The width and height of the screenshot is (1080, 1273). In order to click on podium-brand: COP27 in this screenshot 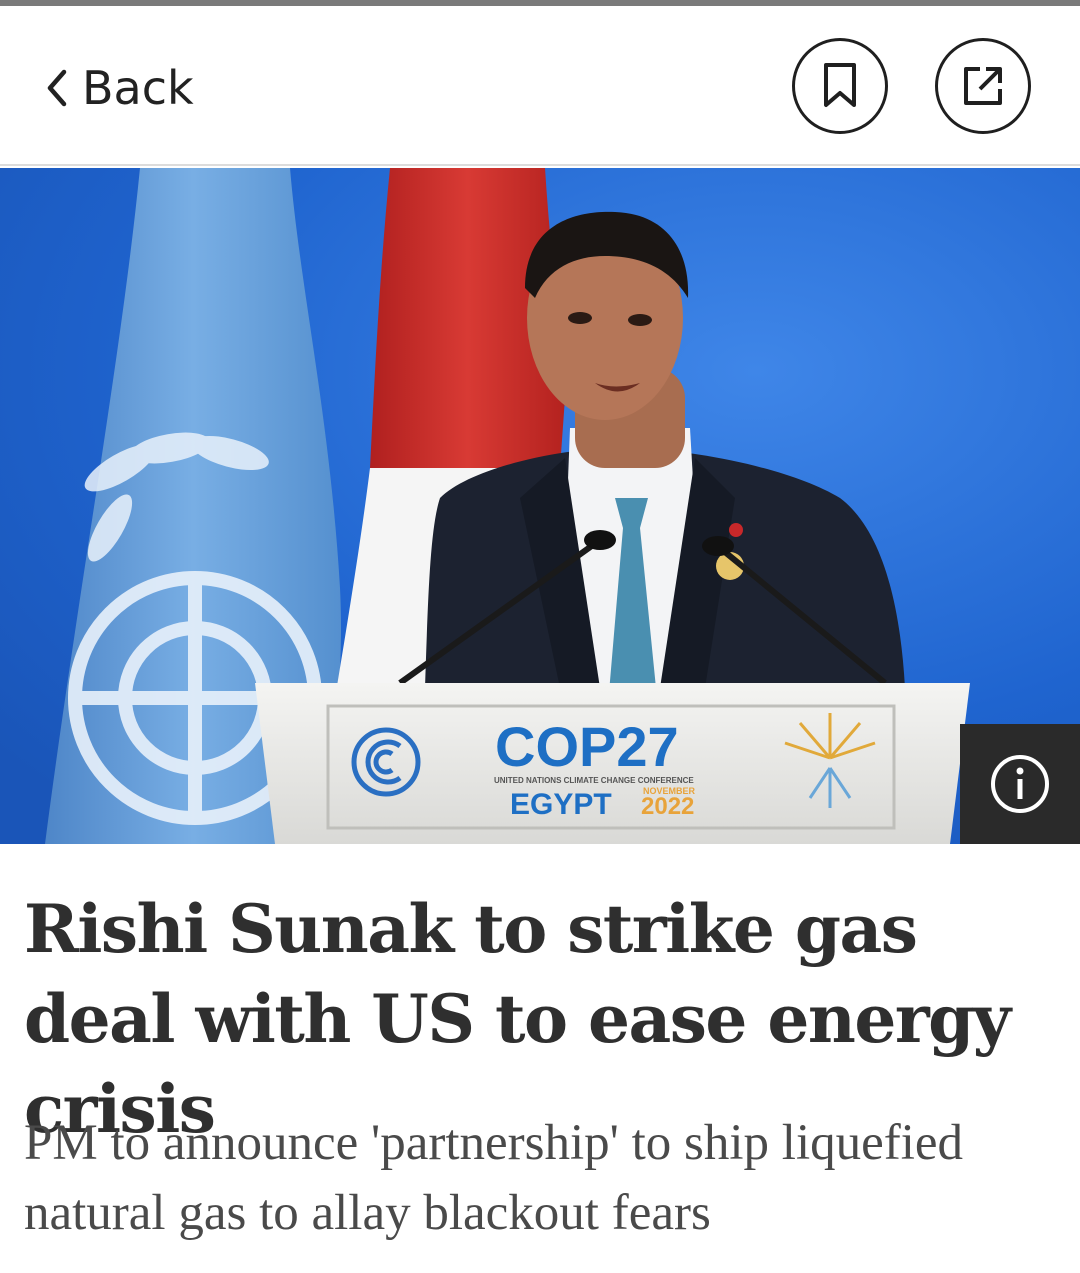, I will do `click(587, 746)`.